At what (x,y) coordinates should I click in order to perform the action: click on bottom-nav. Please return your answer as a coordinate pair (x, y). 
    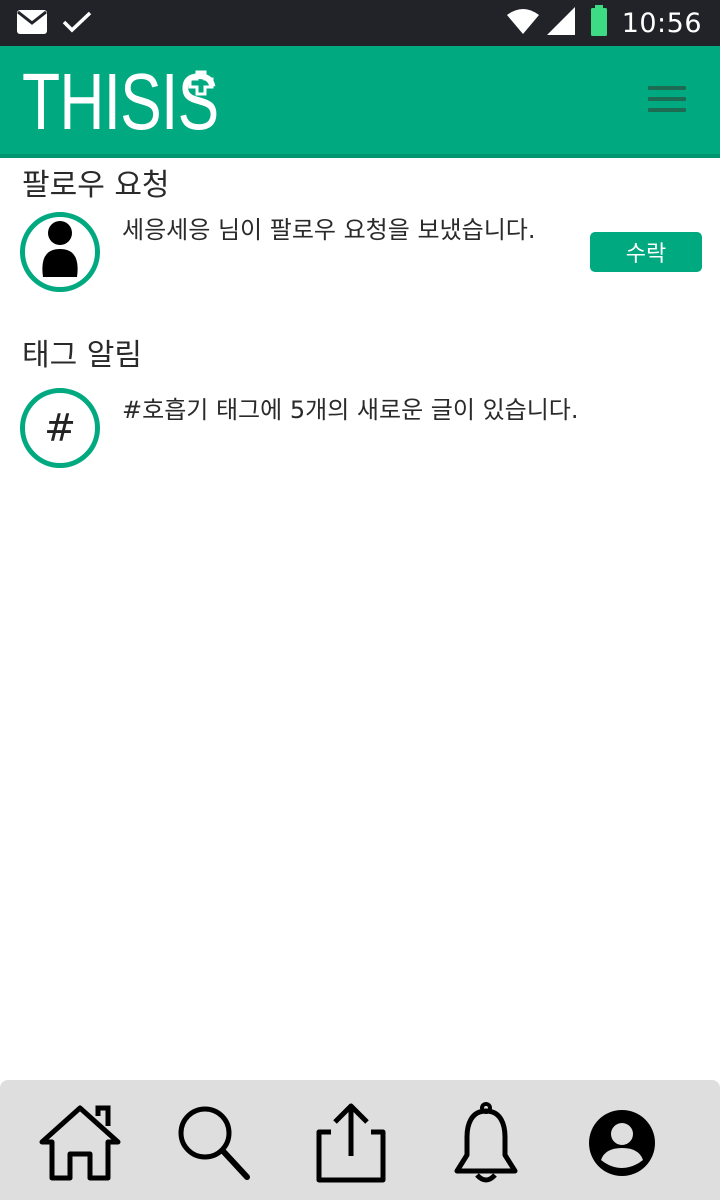
    Looking at the image, I should click on (360, 1140).